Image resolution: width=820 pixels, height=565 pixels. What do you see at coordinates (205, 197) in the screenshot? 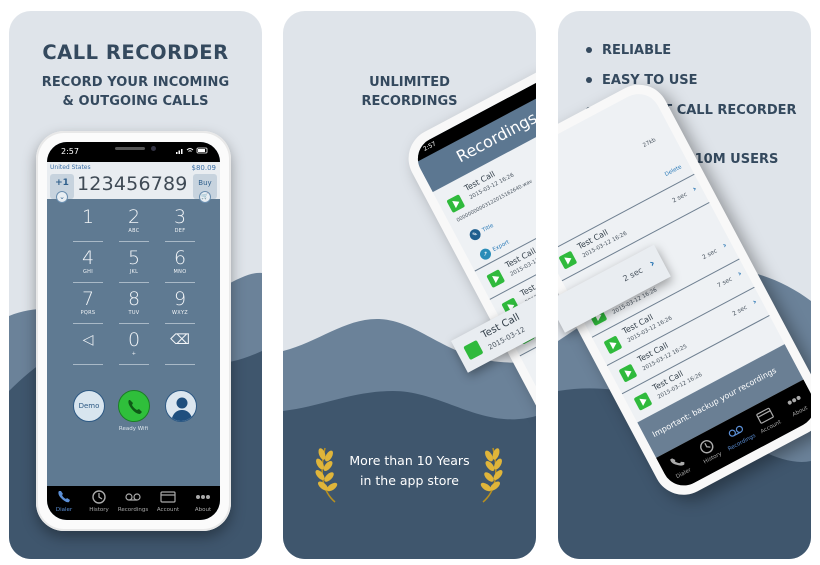
I see `cart-icon: 🛒` at bounding box center [205, 197].